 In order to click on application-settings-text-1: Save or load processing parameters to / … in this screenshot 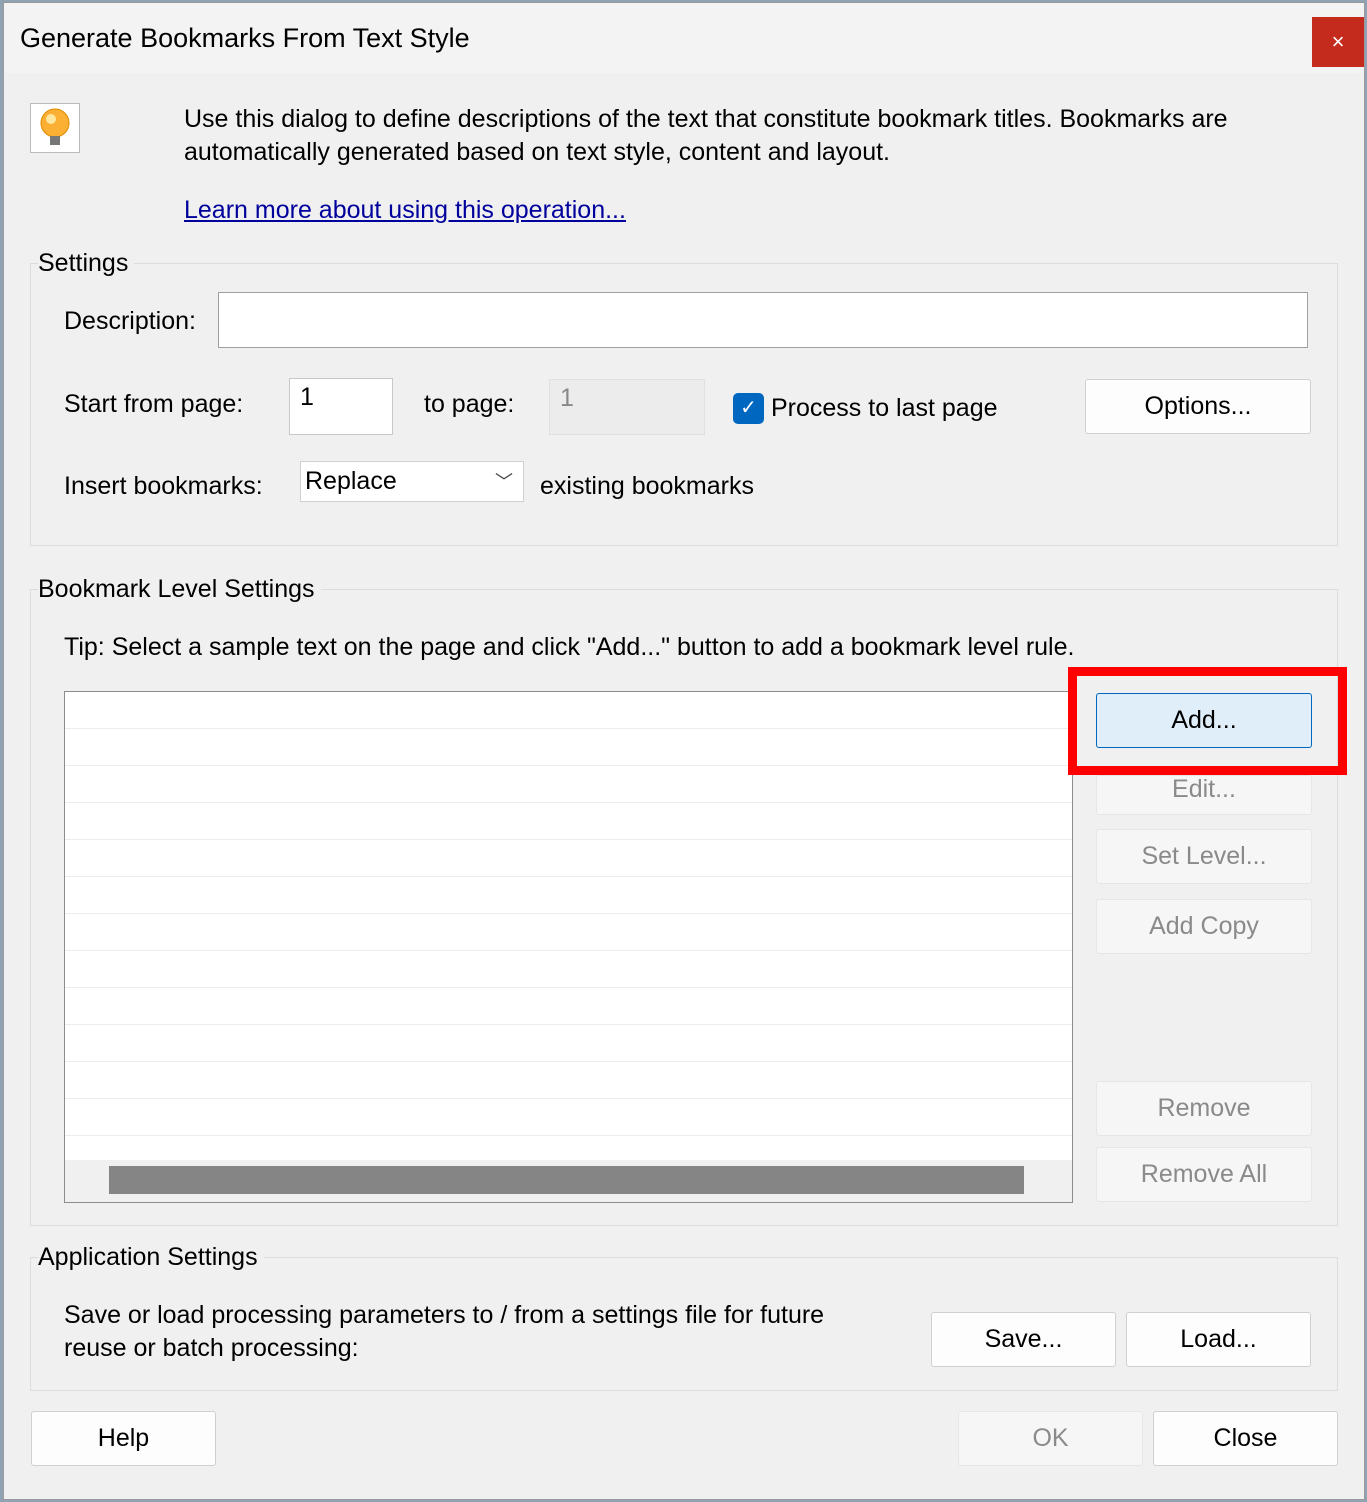, I will do `click(444, 1315)`.